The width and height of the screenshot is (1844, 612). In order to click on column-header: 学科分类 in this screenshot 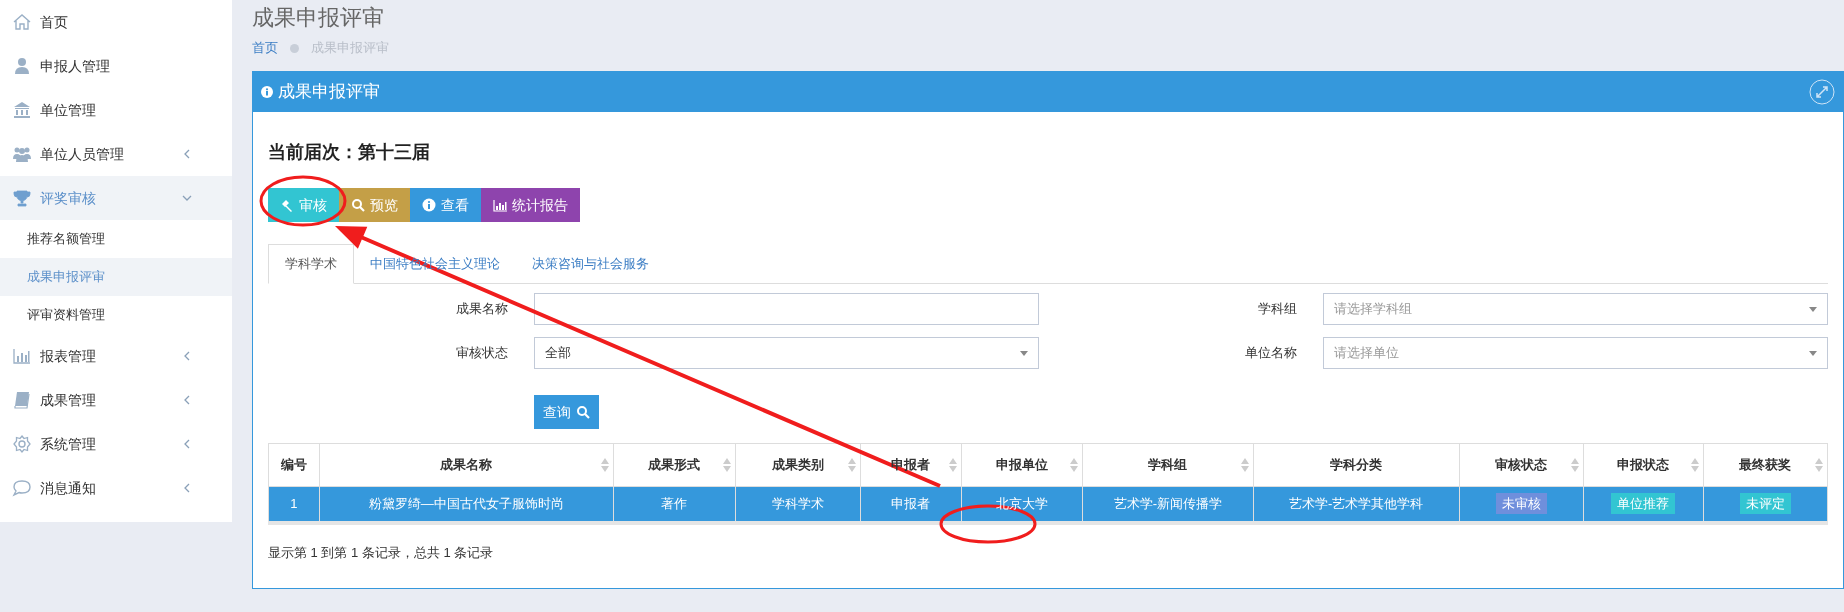, I will do `click(1356, 465)`.